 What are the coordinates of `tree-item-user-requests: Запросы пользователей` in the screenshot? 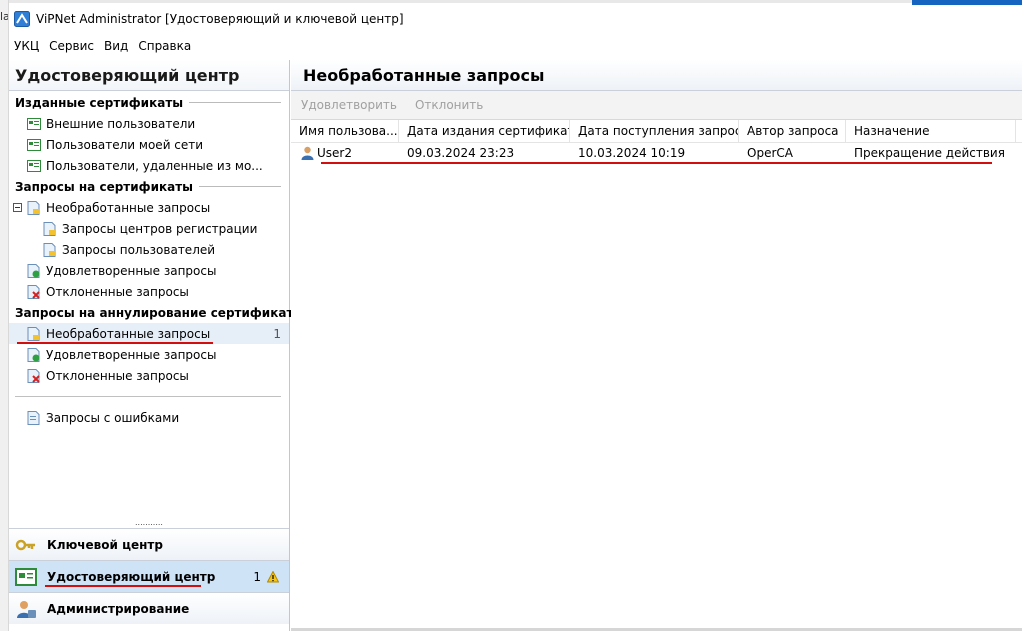 It's located at (149, 249).